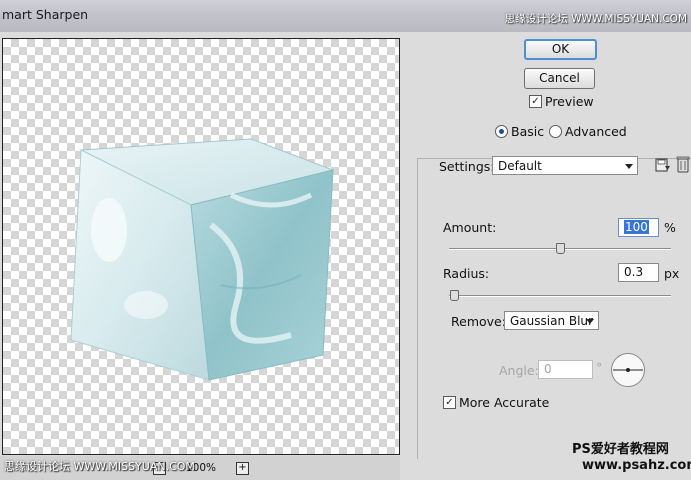  Describe the element at coordinates (663, 165) in the screenshot. I see `save-settings-icon` at that location.